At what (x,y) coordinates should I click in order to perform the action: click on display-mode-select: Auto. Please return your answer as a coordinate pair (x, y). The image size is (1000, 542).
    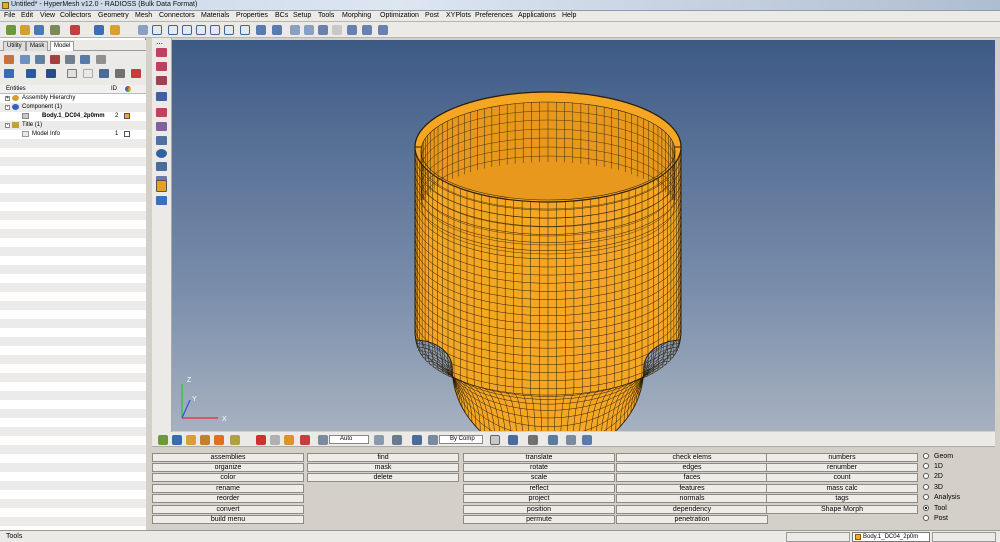
    Looking at the image, I should click on (349, 439).